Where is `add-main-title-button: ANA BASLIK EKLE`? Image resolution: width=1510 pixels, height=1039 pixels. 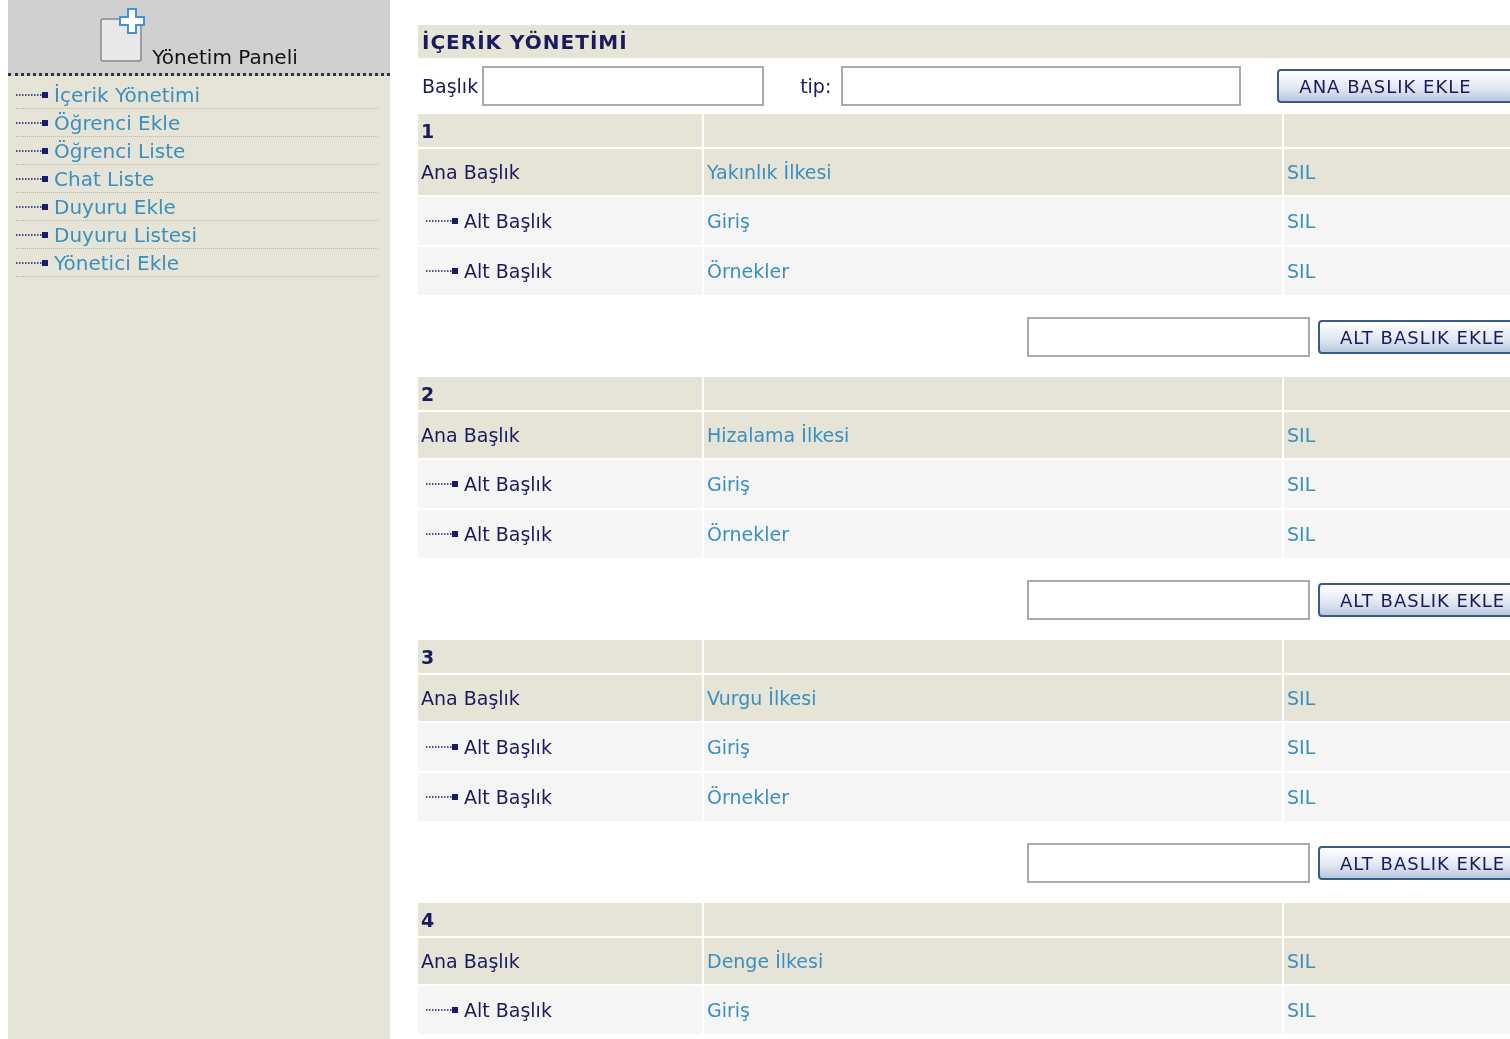 add-main-title-button: ANA BASLIK EKLE is located at coordinates (1393, 86).